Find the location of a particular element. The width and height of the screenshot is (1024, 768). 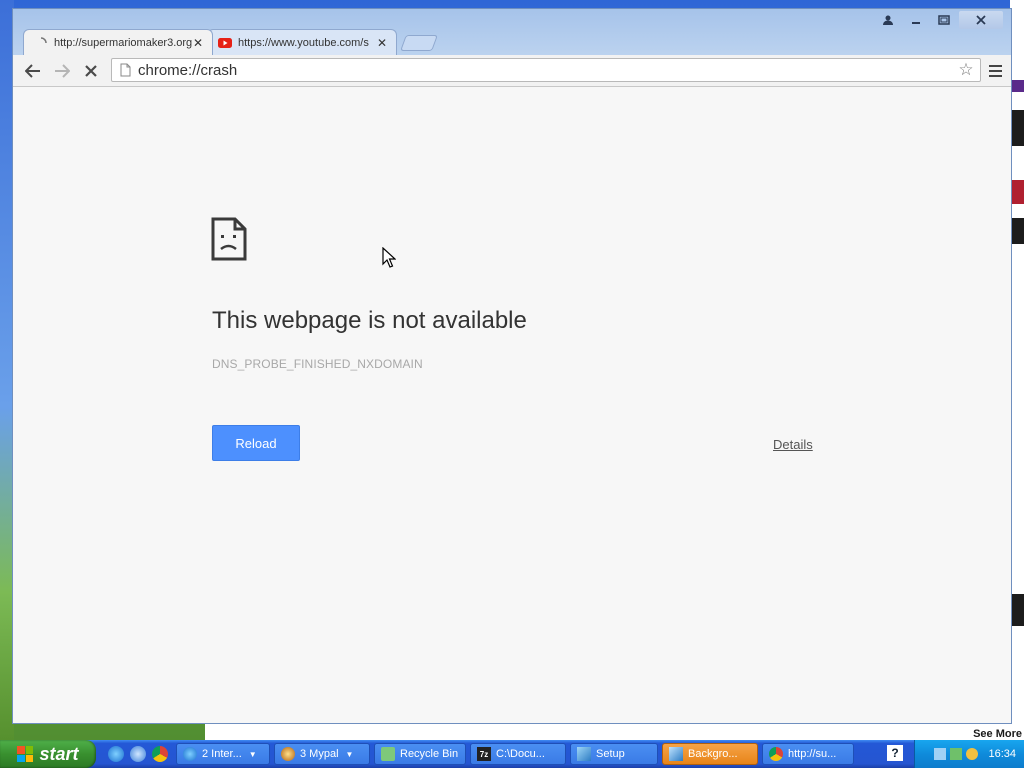

sad-page-icon is located at coordinates (229, 239).